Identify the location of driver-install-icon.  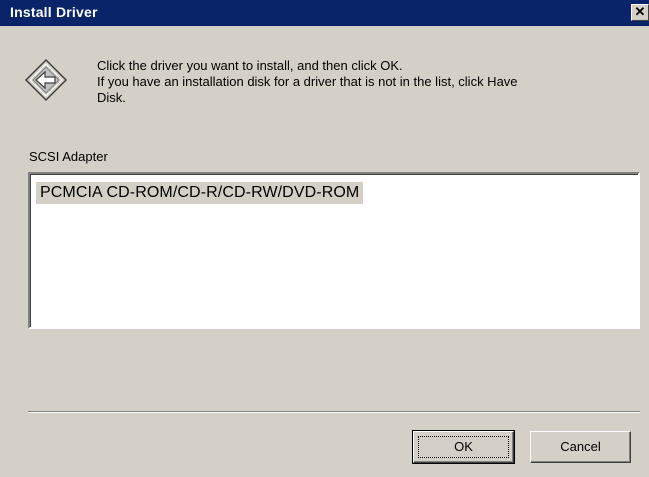
(46, 80).